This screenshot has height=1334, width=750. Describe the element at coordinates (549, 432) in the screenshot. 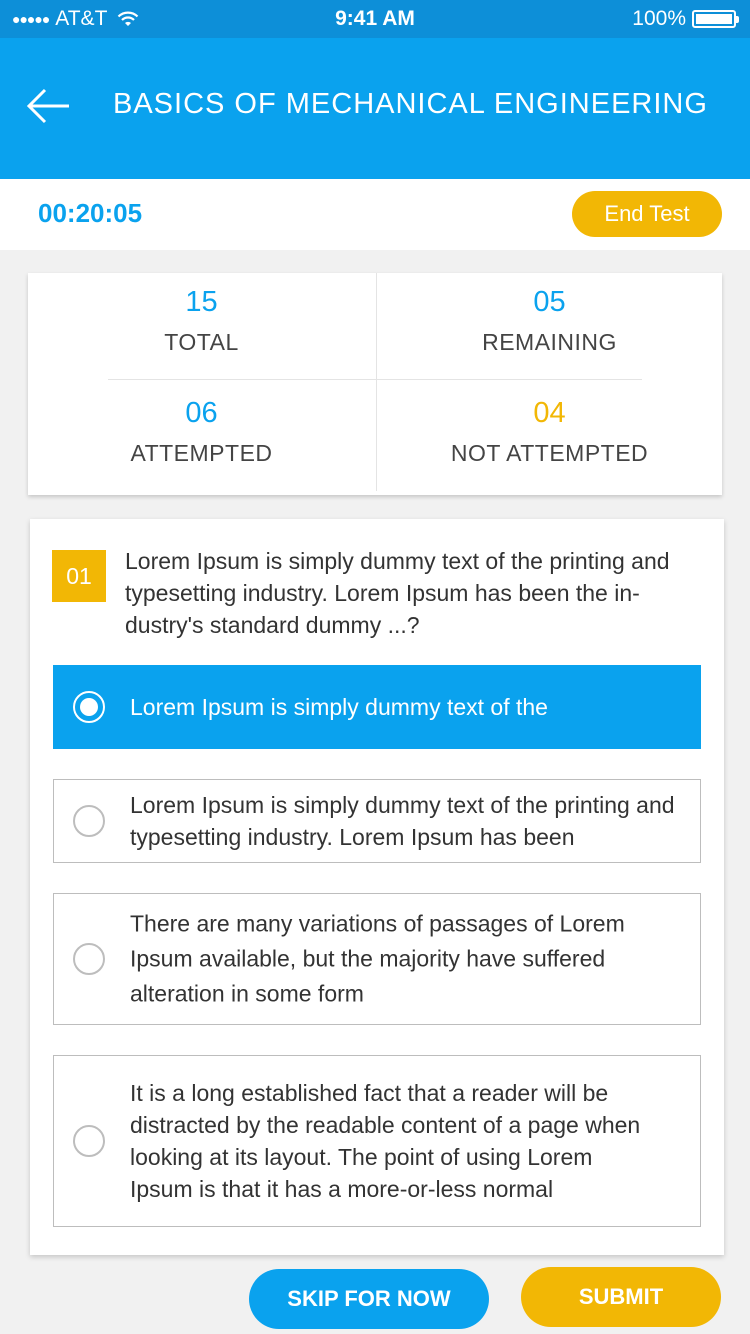

I see `stat-not-attempted: 04 NOT ATTEMPTED` at that location.